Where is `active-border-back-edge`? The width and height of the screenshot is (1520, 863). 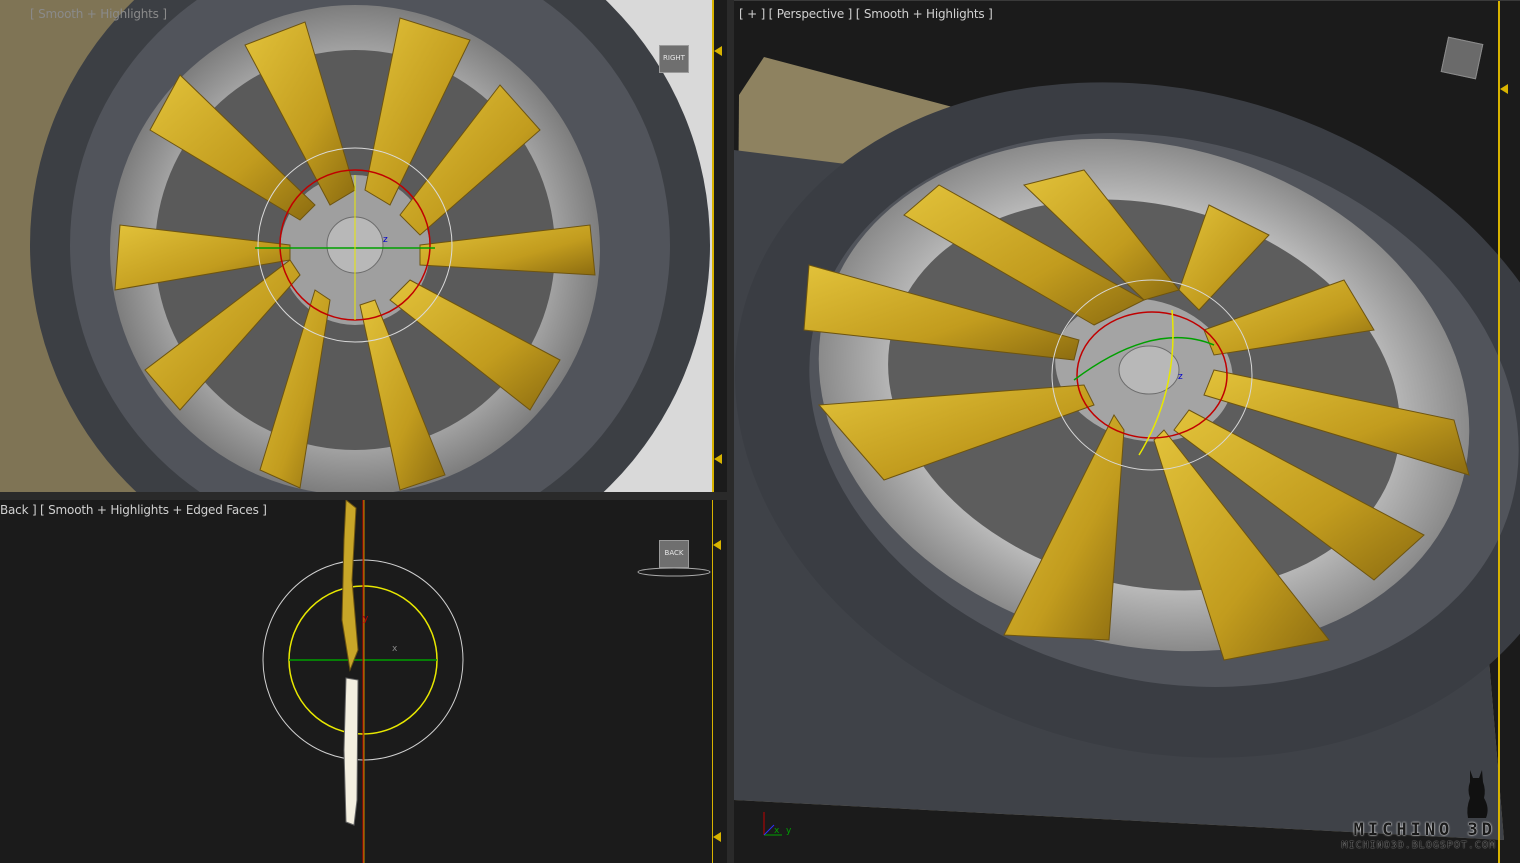
active-border-back-edge is located at coordinates (712, 681).